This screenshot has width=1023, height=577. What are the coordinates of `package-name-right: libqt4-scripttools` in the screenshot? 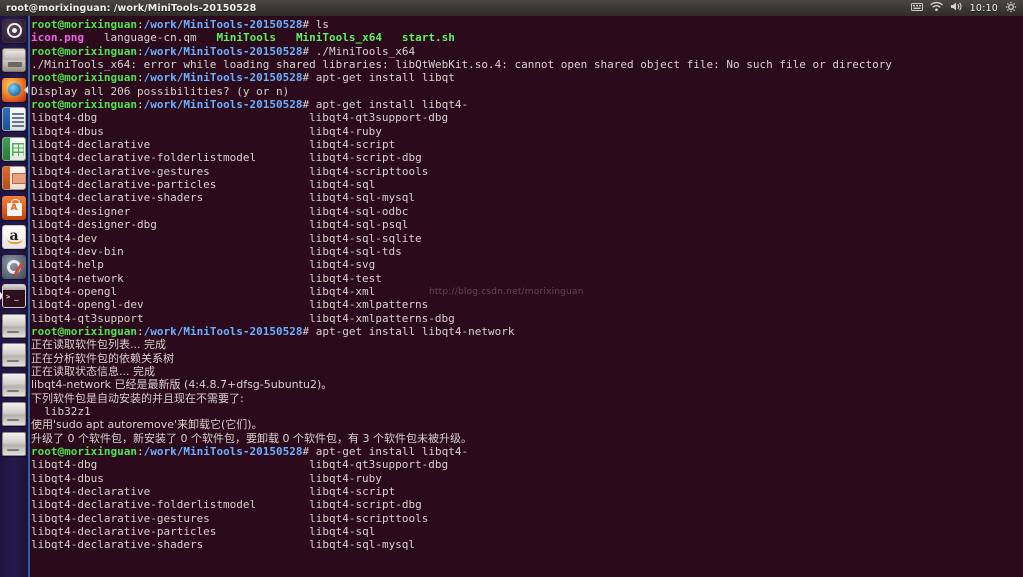 It's located at (369, 518).